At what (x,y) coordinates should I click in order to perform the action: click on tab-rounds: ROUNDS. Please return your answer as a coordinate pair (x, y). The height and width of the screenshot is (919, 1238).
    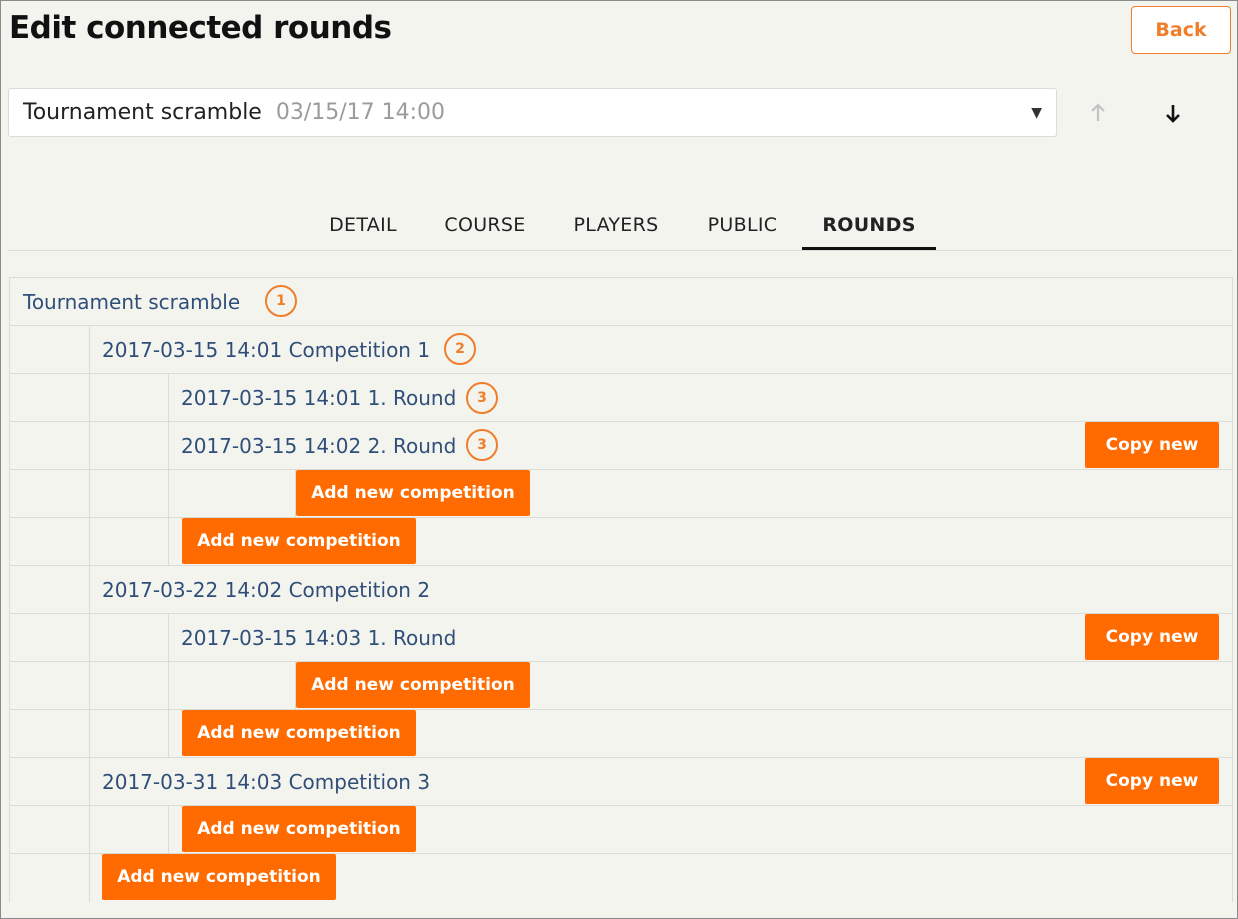
    Looking at the image, I should click on (869, 225).